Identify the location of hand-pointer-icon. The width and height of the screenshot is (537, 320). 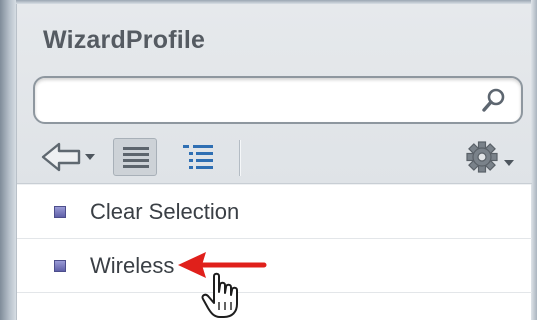
(219, 295).